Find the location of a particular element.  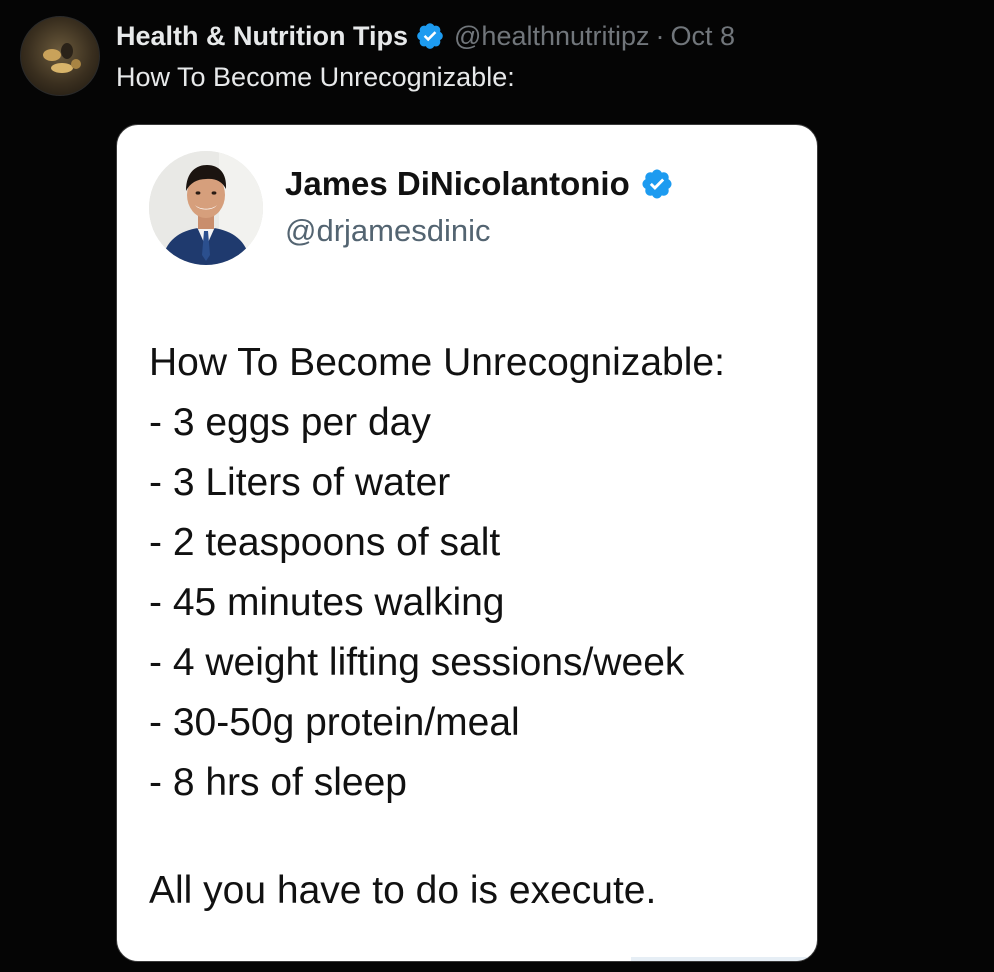

list-item: - 3 eggs per day is located at coordinates (290, 422).